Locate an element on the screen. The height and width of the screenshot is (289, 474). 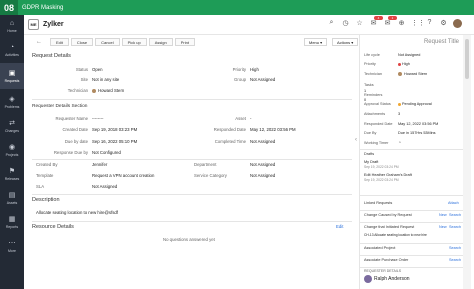
add-icon: ⊕ is located at coordinates (401, 23).